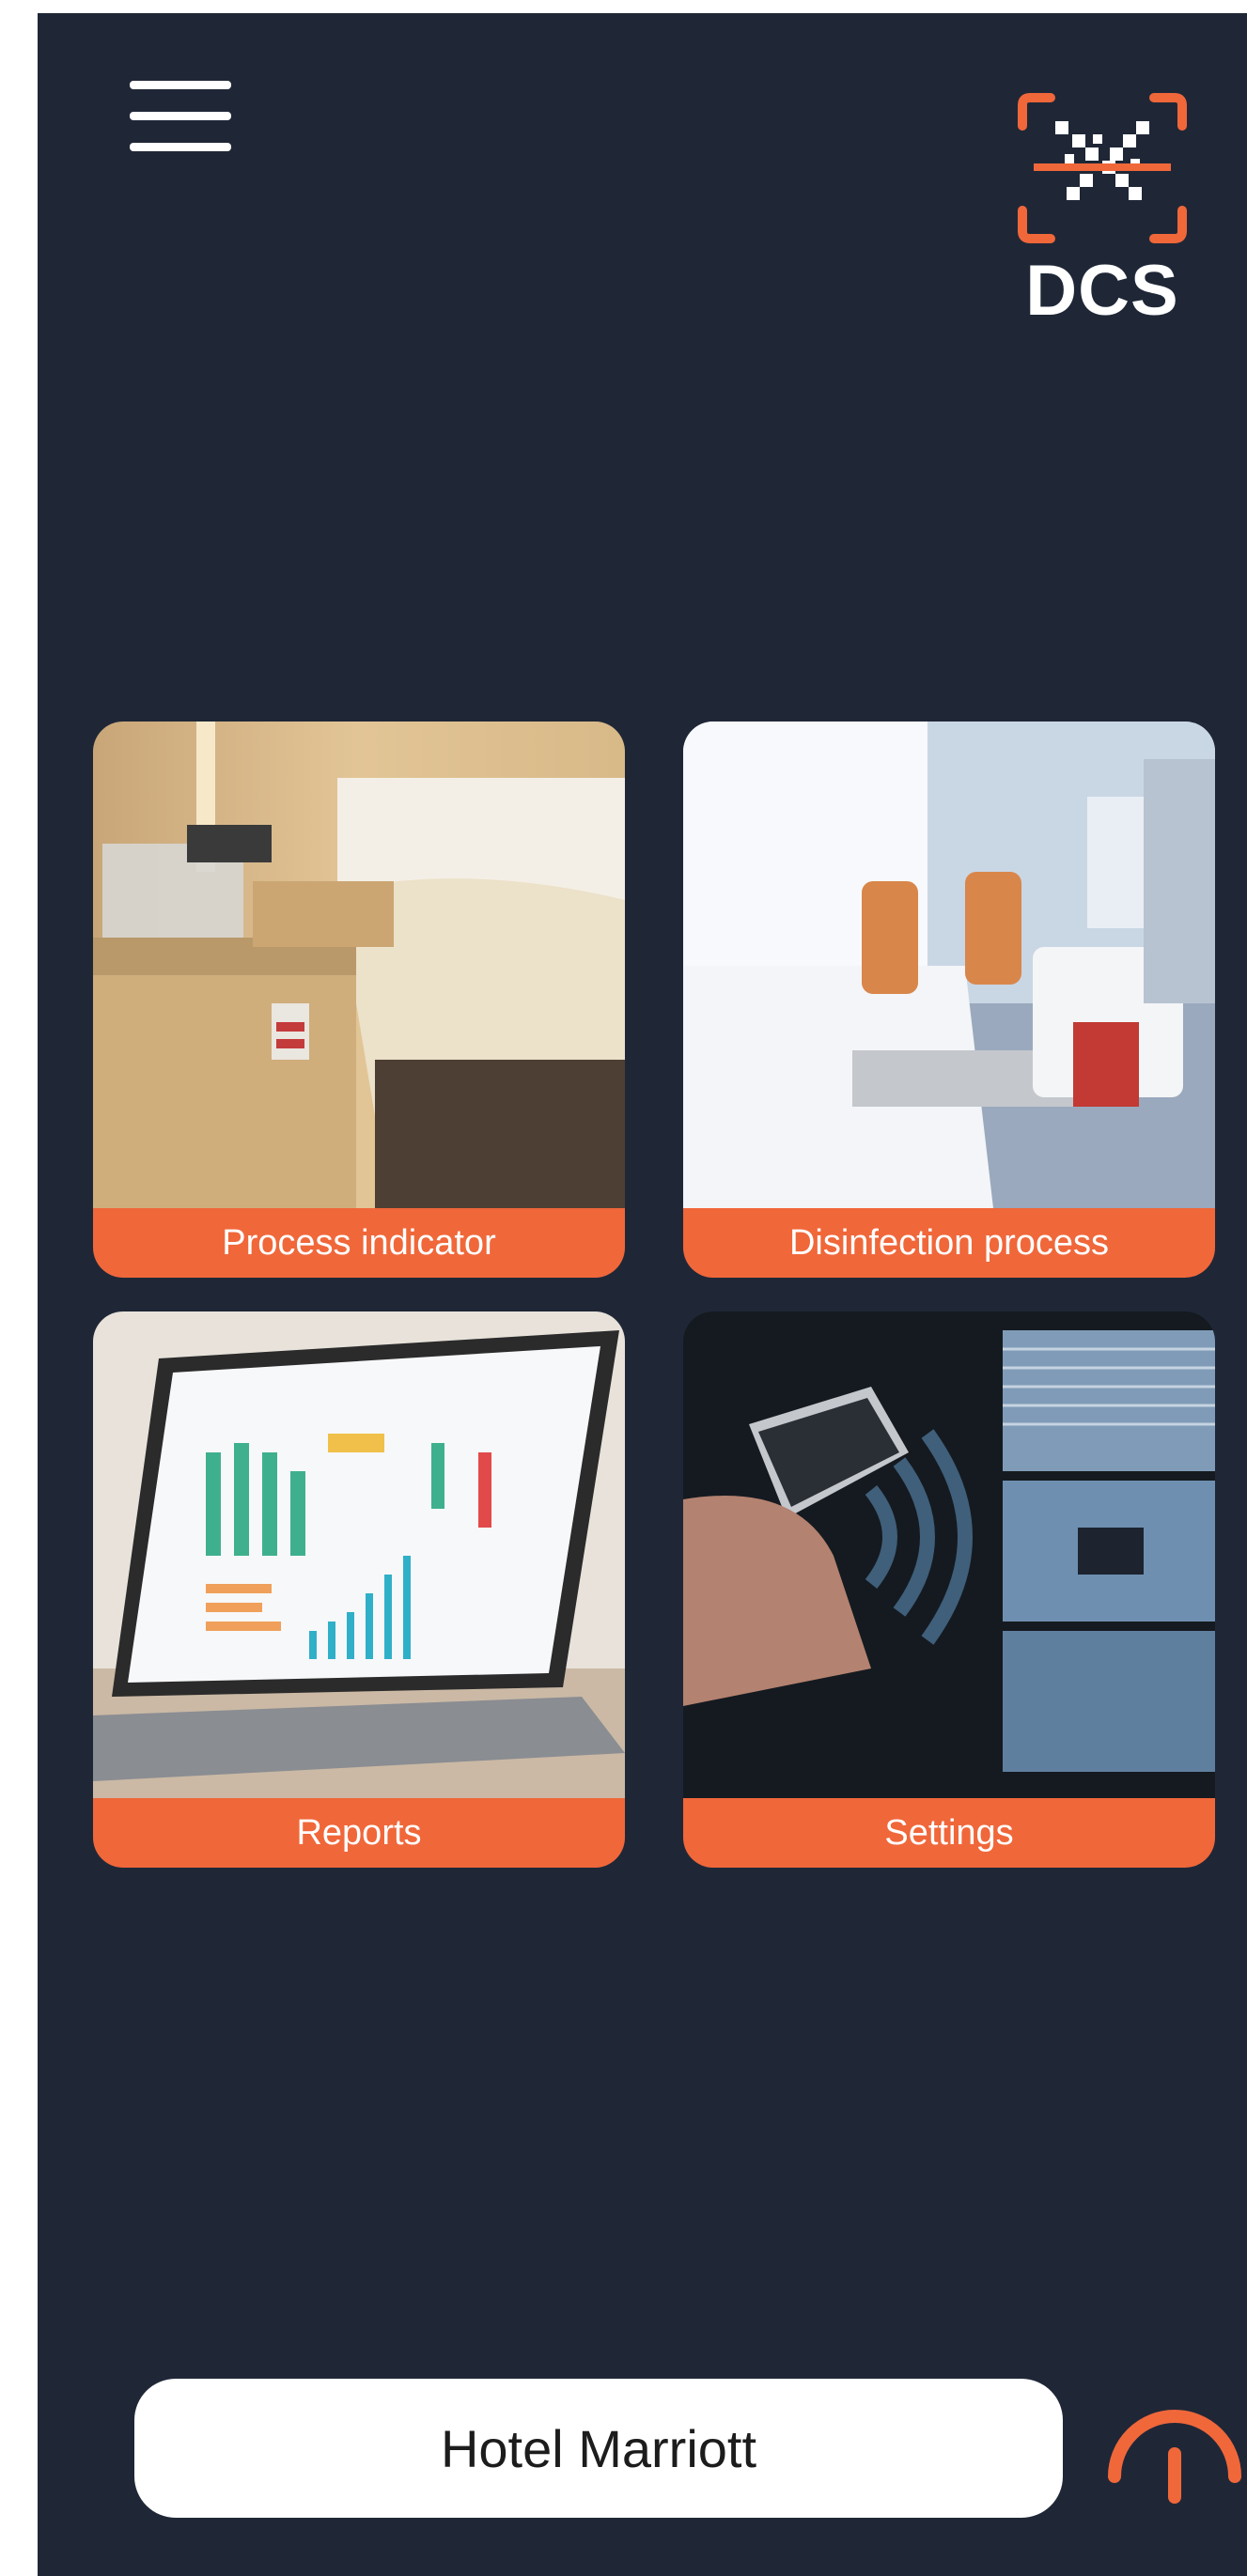 This screenshot has height=2576, width=1247. Describe the element at coordinates (1102, 291) in the screenshot. I see `logo-text: DCS` at that location.